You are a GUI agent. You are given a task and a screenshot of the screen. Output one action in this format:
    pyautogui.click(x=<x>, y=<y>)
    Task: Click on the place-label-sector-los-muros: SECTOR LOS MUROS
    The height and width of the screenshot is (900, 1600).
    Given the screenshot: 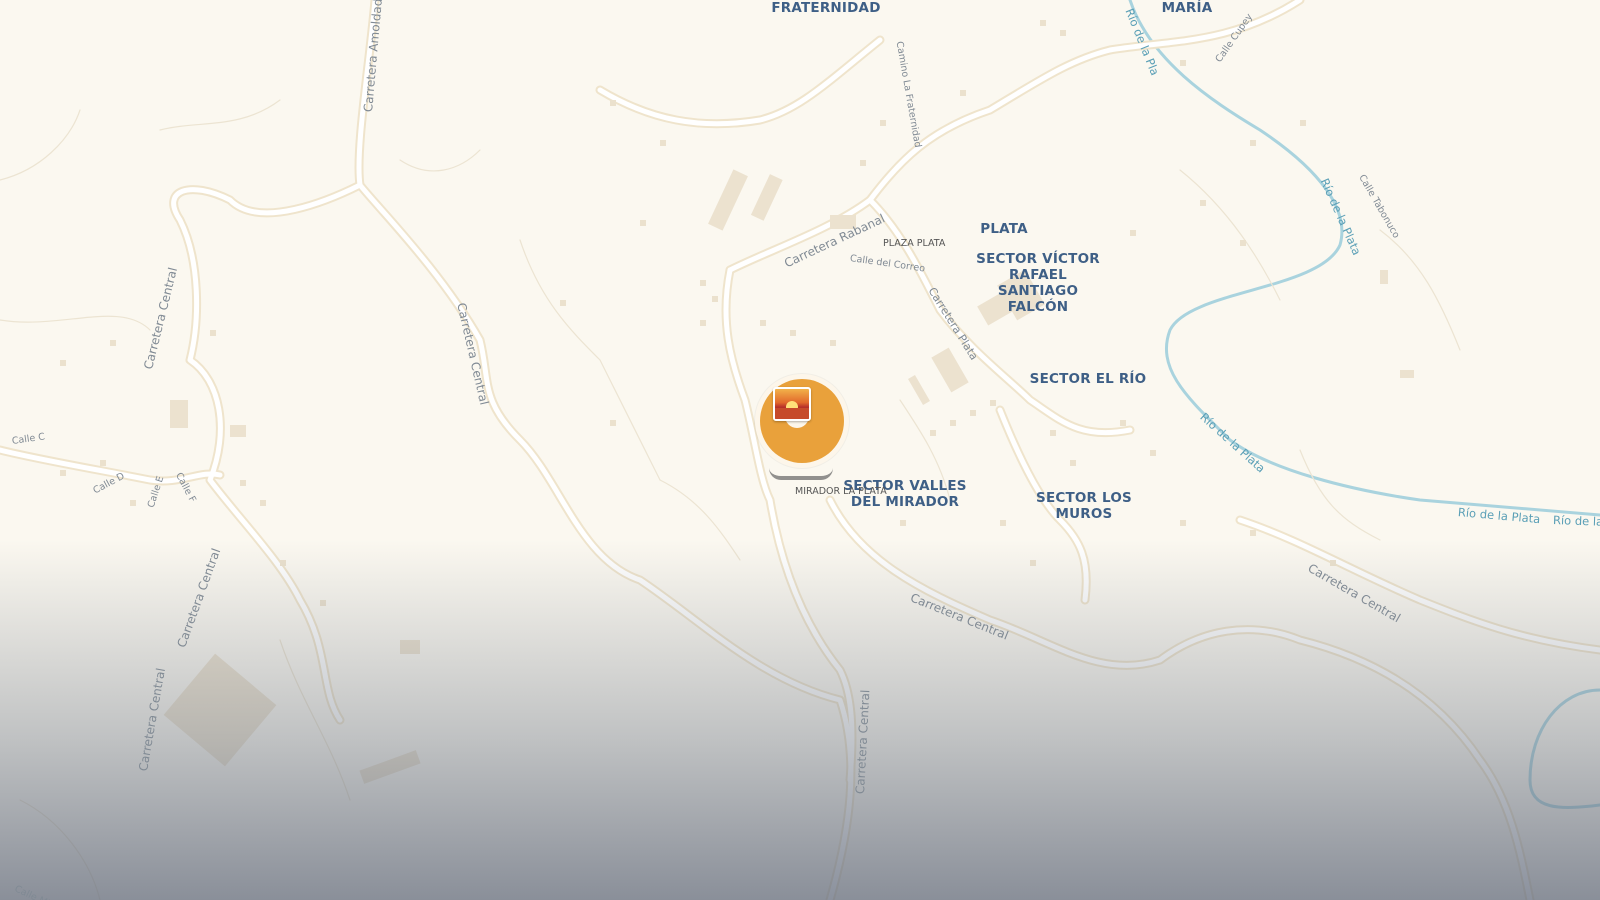 What is the action you would take?
    pyautogui.click(x=1084, y=506)
    